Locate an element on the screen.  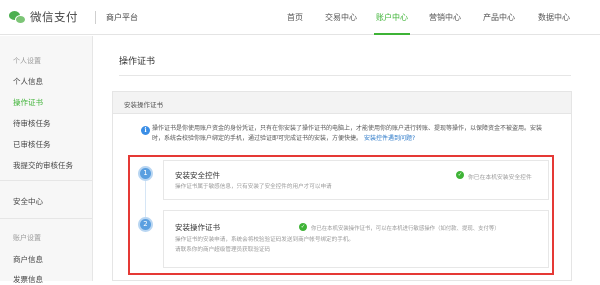
step-2-note: 请联系你的商户超级管理员获取验证码 is located at coordinates (223, 250).